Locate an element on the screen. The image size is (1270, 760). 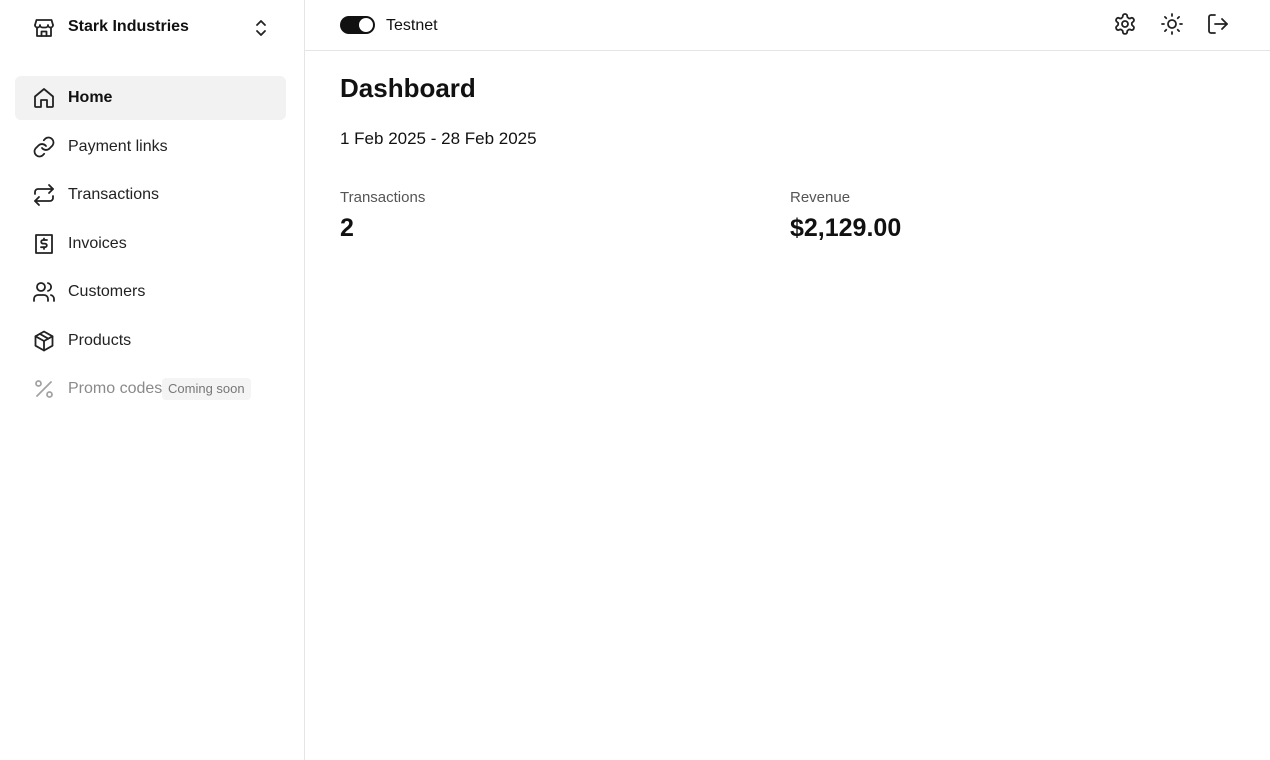
testnet-label: Testnet is located at coordinates (412, 25).